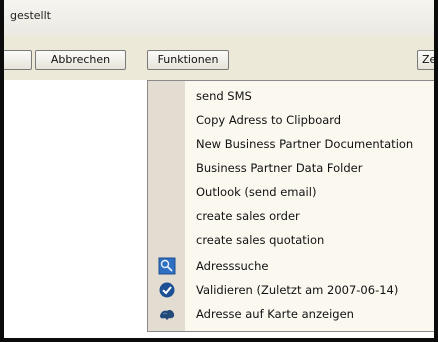 Image resolution: width=438 pixels, height=342 pixels. What do you see at coordinates (219, 340) in the screenshot?
I see `window-frame-bottom` at bounding box center [219, 340].